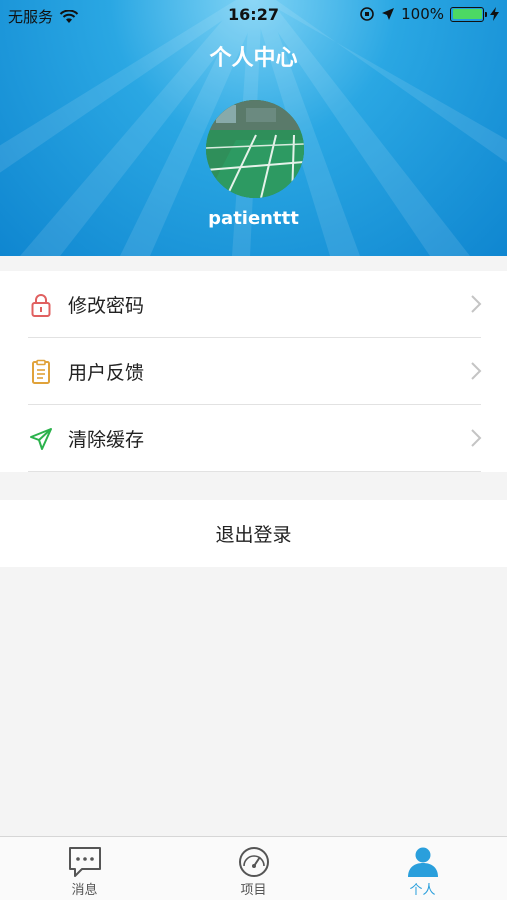 This screenshot has height=900, width=507. I want to click on tab-bar: 消息 项目 个人, so click(253, 868).